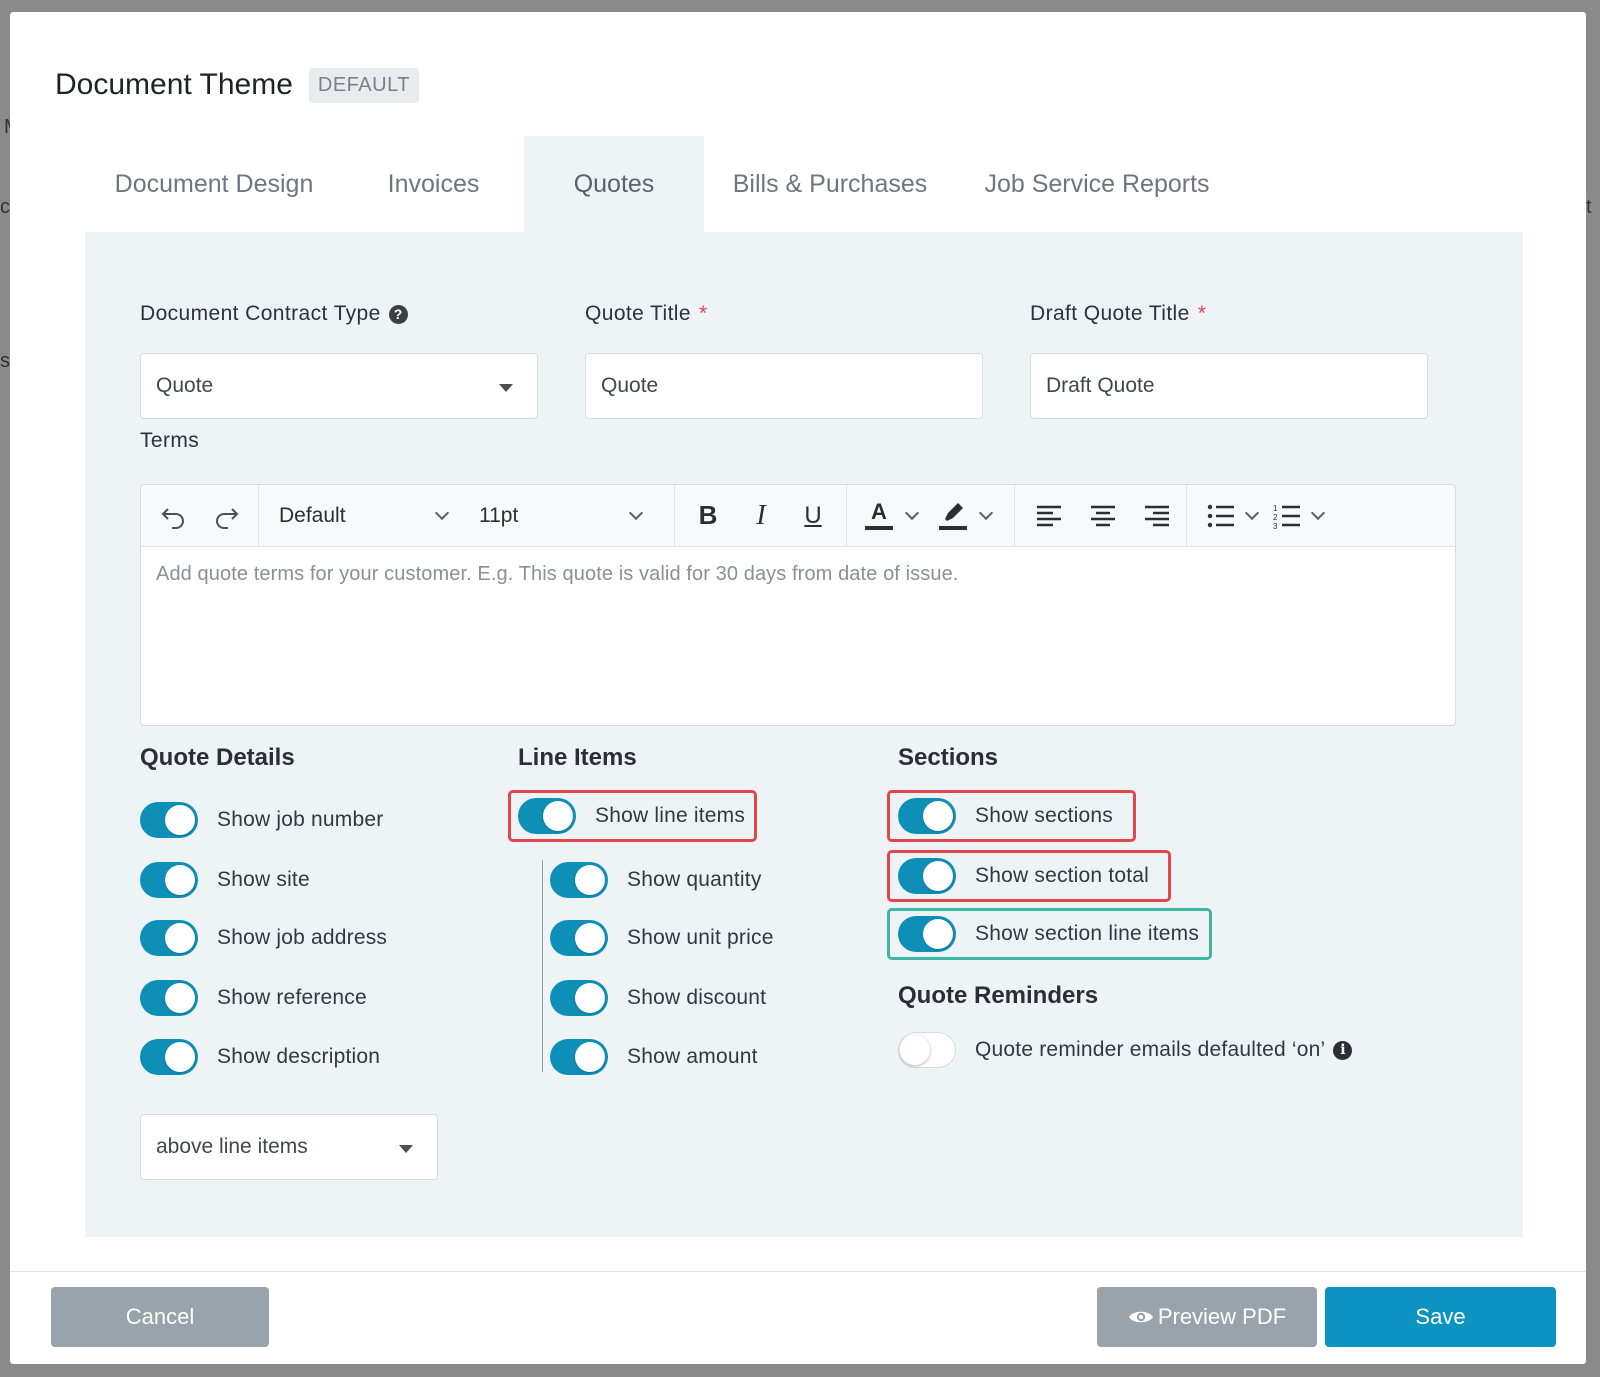 Image resolution: width=1600 pixels, height=1377 pixels. What do you see at coordinates (630, 385) in the screenshot?
I see `quote-title-value: Quote` at bounding box center [630, 385].